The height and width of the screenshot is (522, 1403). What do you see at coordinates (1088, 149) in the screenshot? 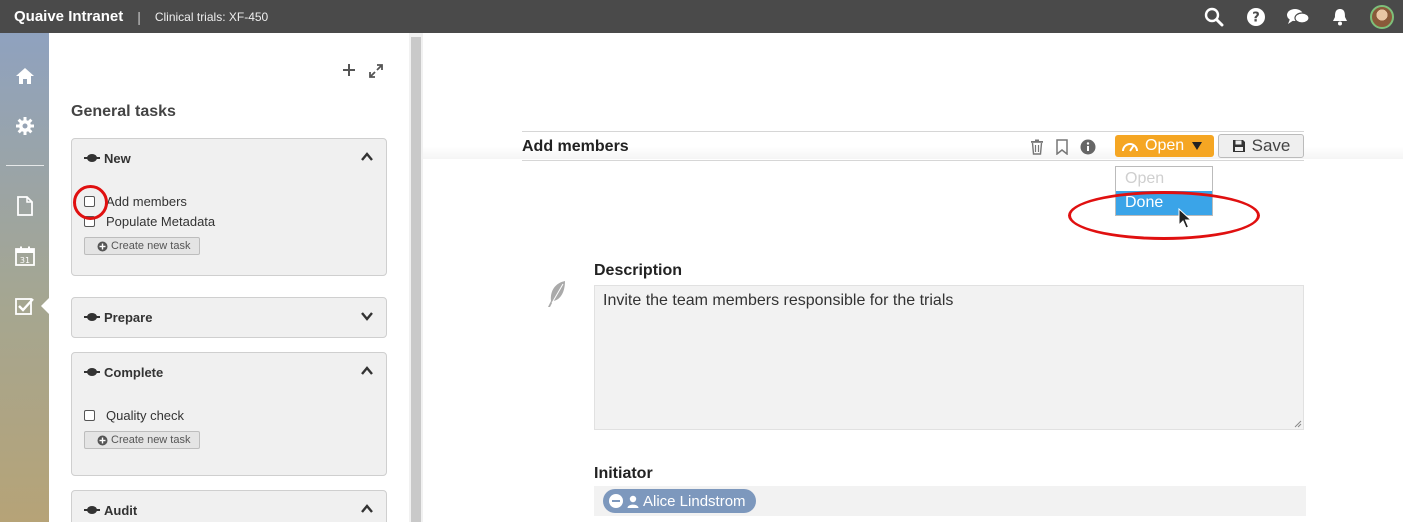
I see `info-icon` at bounding box center [1088, 149].